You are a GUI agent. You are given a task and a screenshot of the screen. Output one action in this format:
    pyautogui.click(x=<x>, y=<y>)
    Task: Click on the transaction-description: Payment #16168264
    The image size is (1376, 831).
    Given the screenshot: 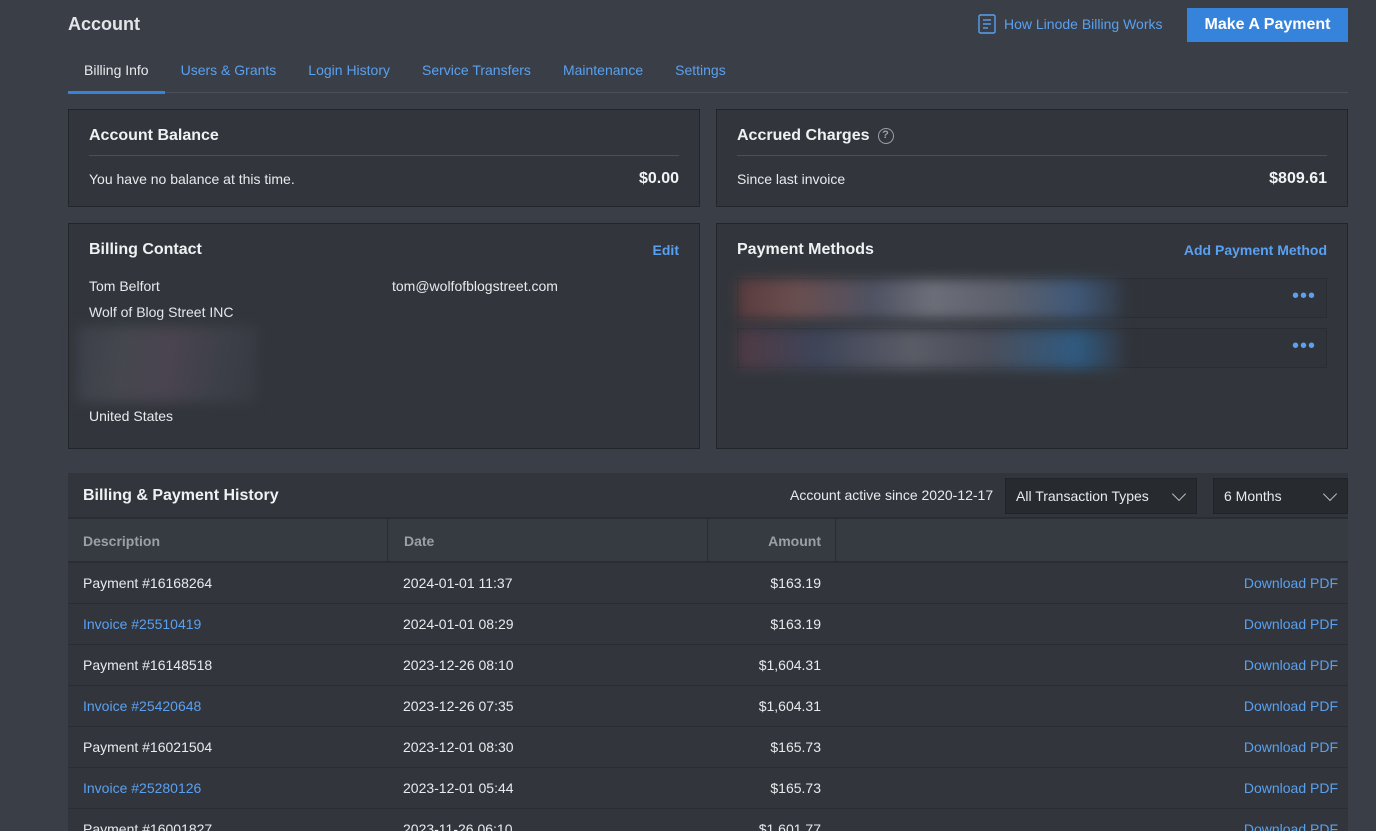 What is the action you would take?
    pyautogui.click(x=148, y=583)
    